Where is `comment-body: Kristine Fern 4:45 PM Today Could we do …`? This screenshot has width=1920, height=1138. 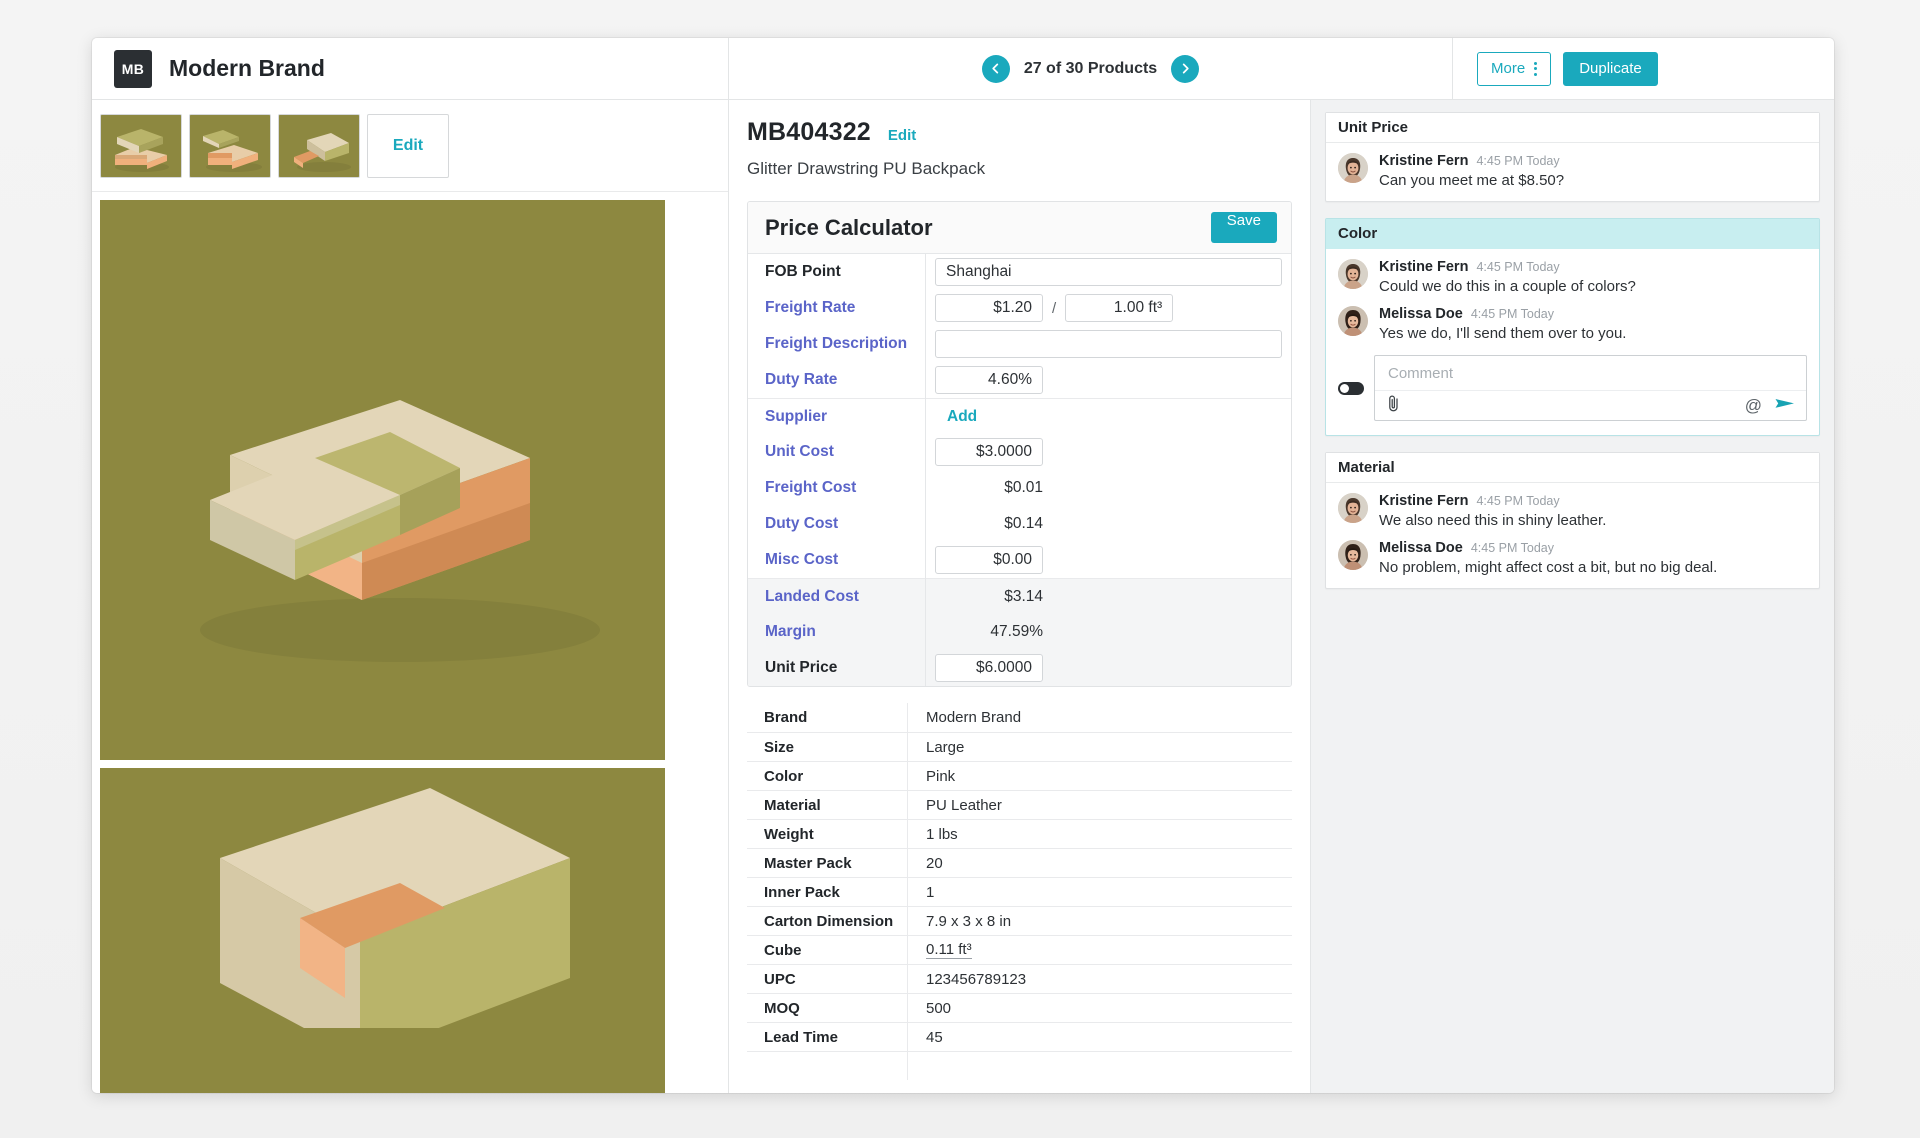 comment-body: Kristine Fern 4:45 PM Today Could we do … is located at coordinates (1593, 277).